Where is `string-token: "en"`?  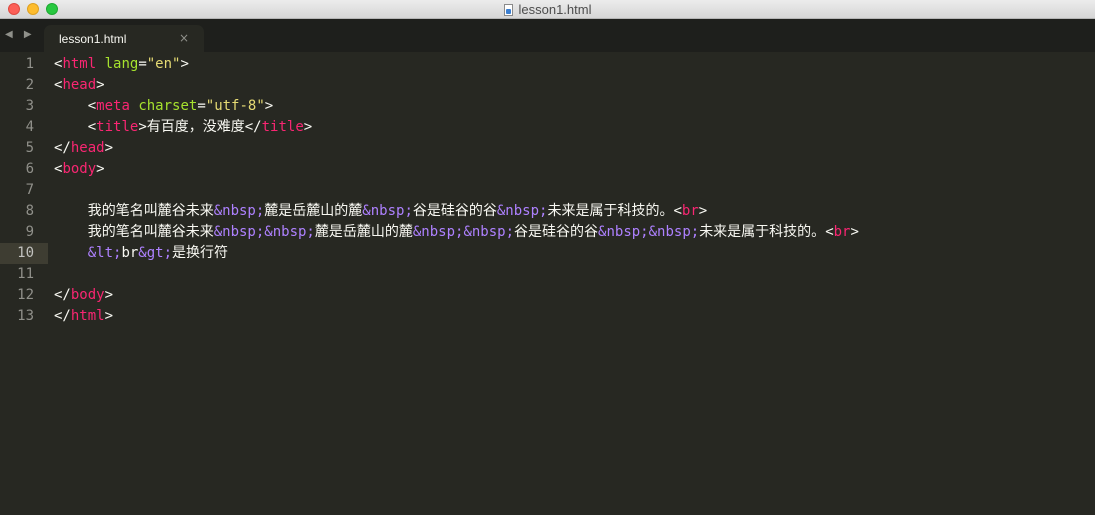
string-token: "en" is located at coordinates (163, 64).